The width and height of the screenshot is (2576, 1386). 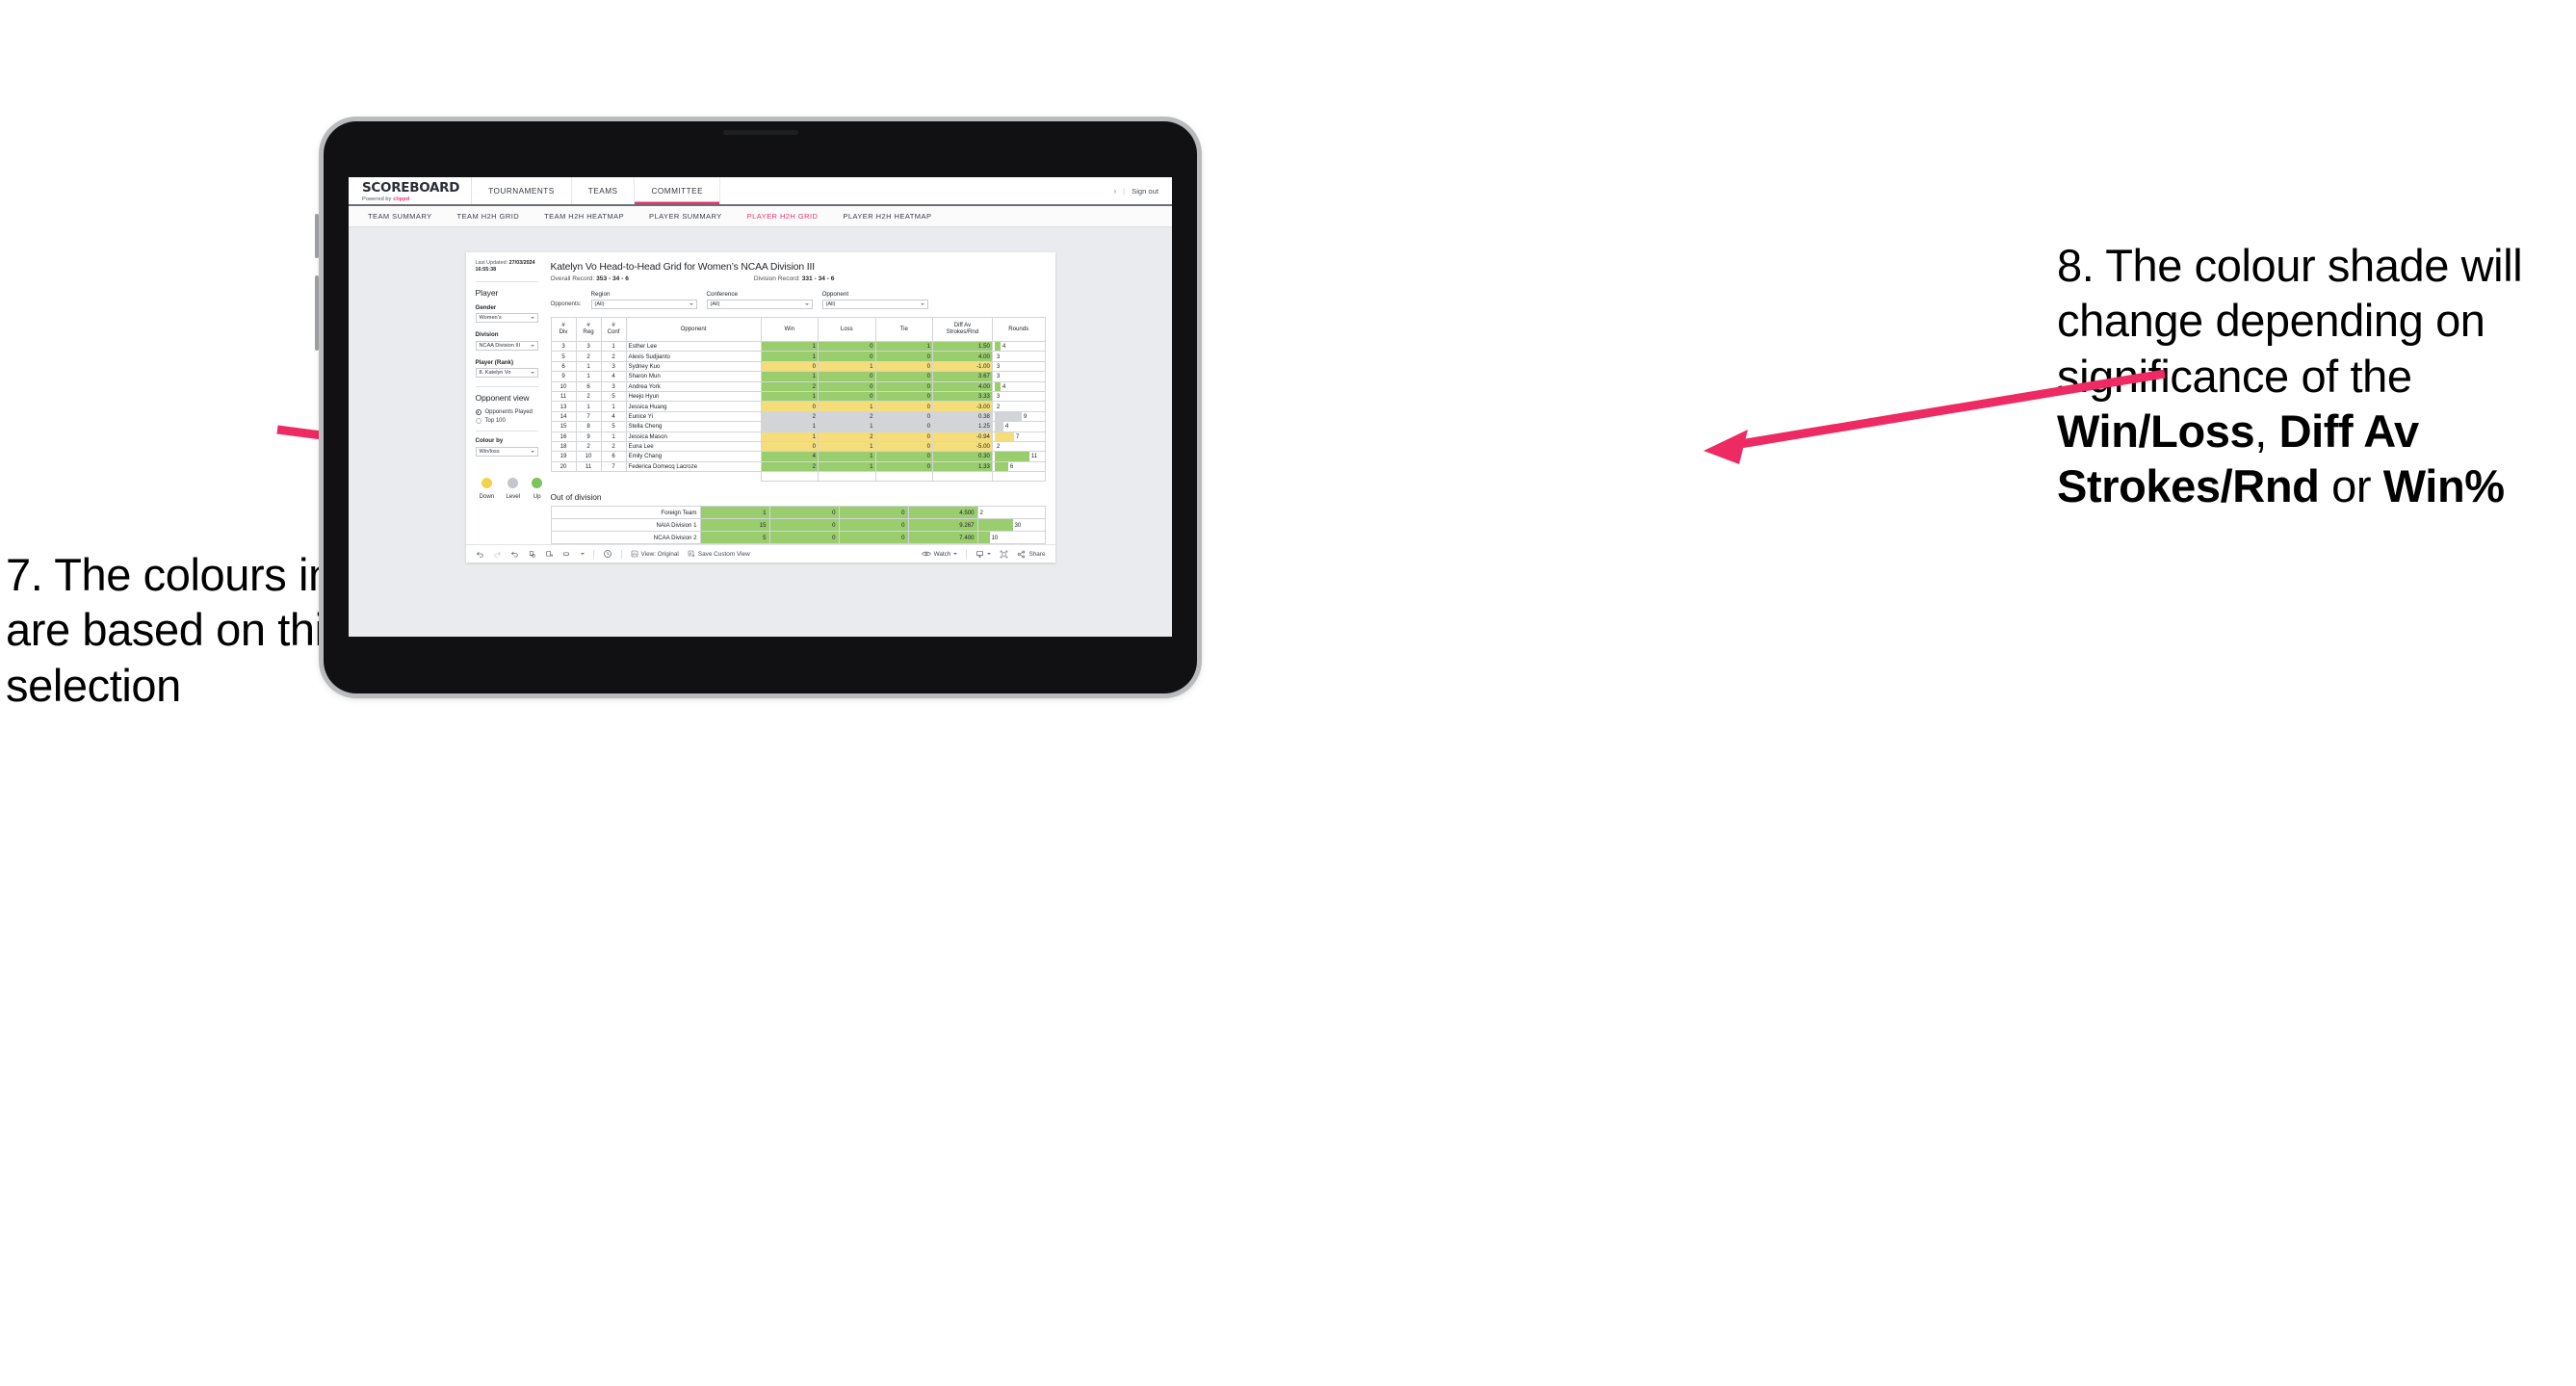 I want to click on out-of-division-row: Foreign Team 1 0 0 4.500 2, so click(x=798, y=513).